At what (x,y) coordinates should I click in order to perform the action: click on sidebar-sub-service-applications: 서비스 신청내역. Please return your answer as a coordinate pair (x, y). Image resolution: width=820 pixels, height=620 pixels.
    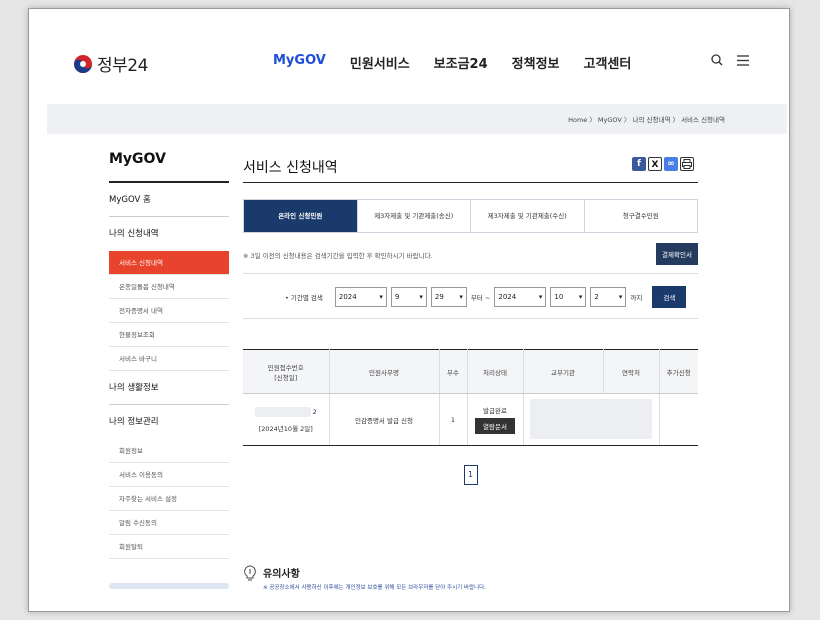
    Looking at the image, I should click on (169, 263).